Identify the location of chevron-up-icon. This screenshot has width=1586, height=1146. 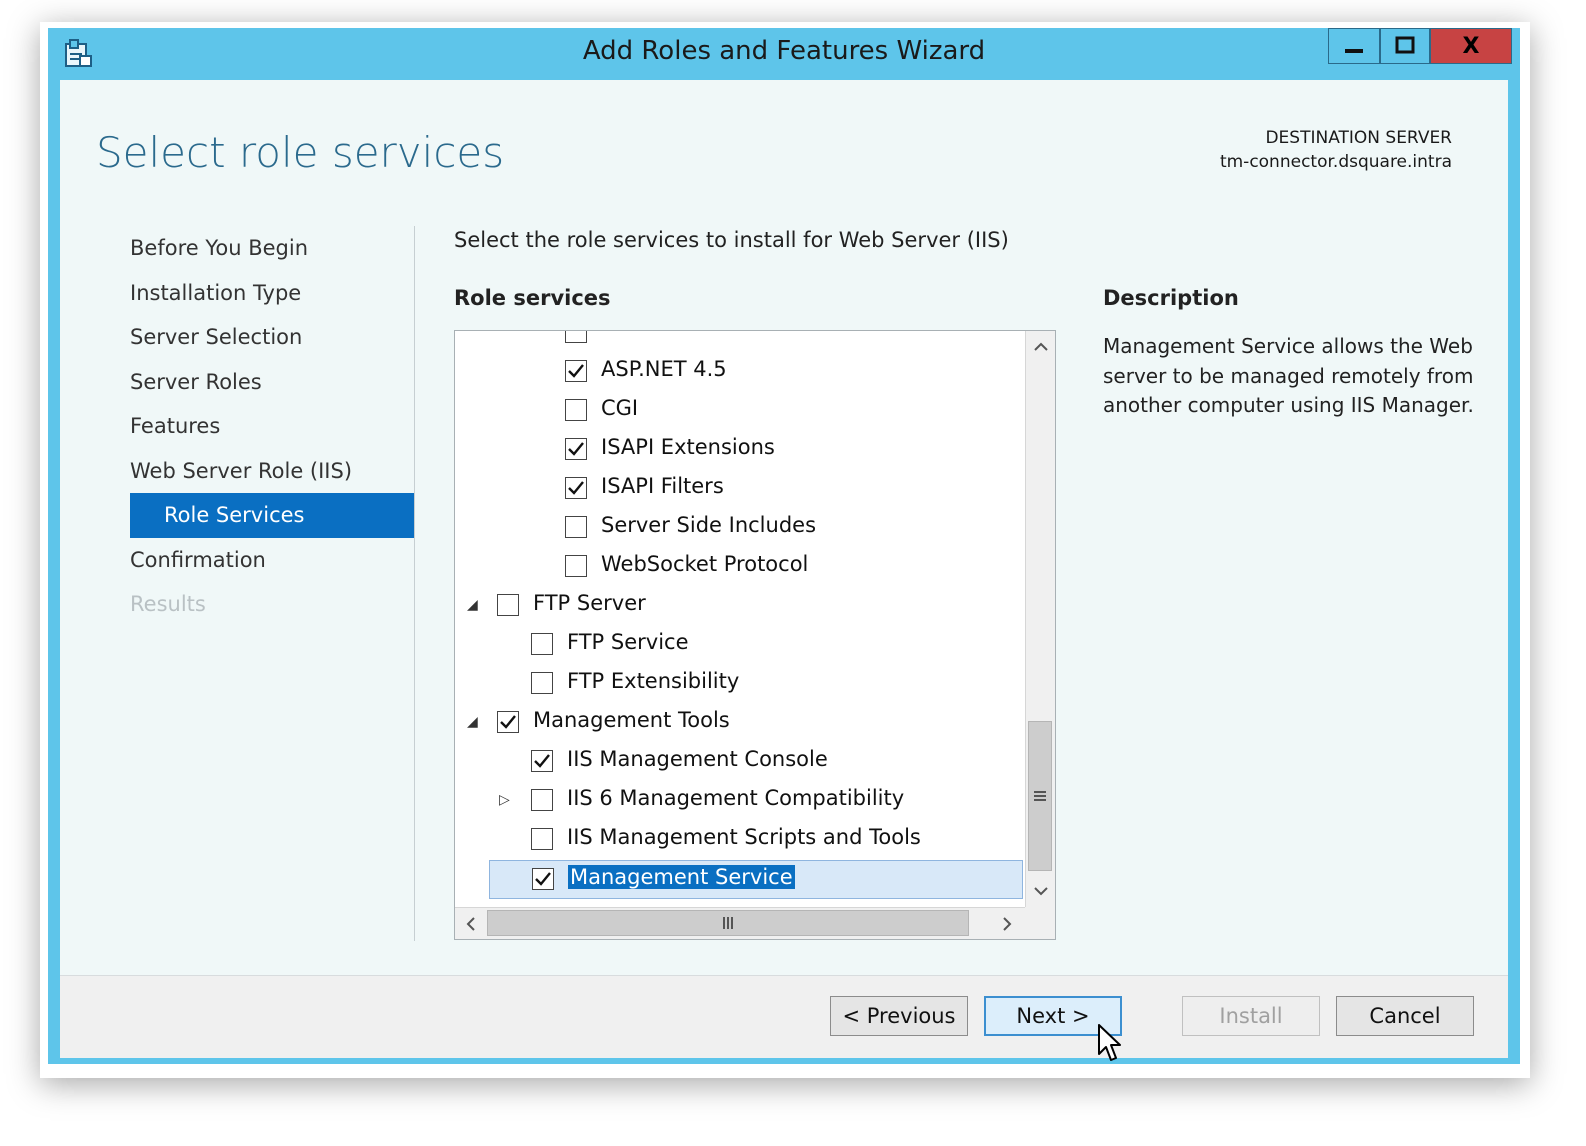
(1040, 346).